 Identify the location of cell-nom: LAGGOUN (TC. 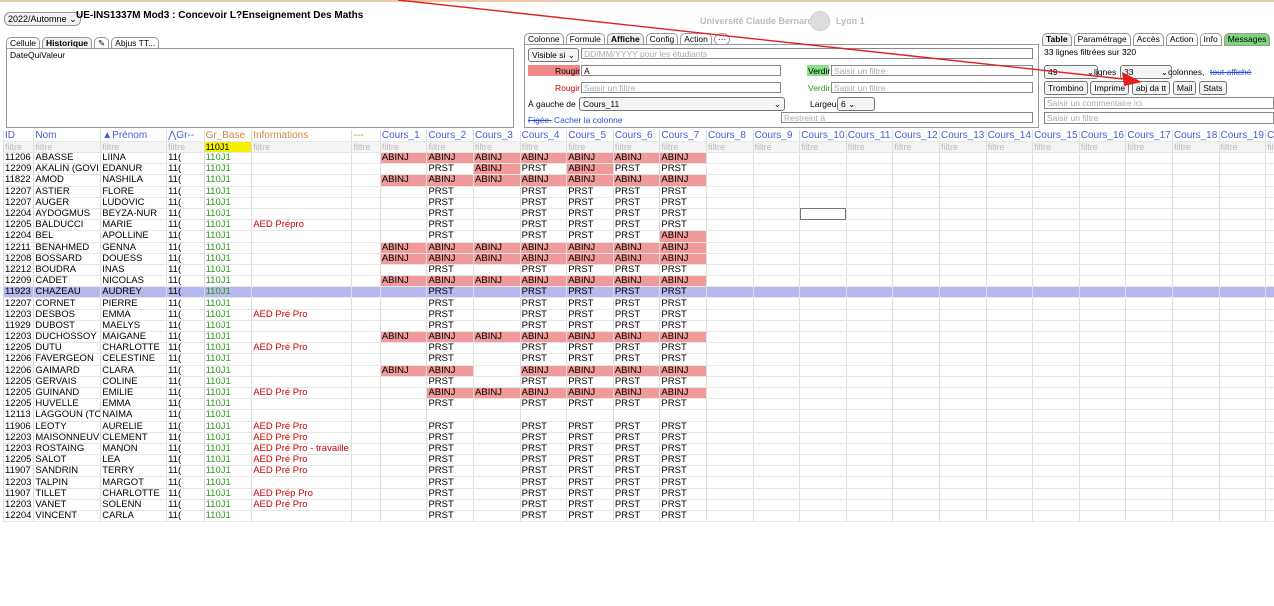
(67, 415).